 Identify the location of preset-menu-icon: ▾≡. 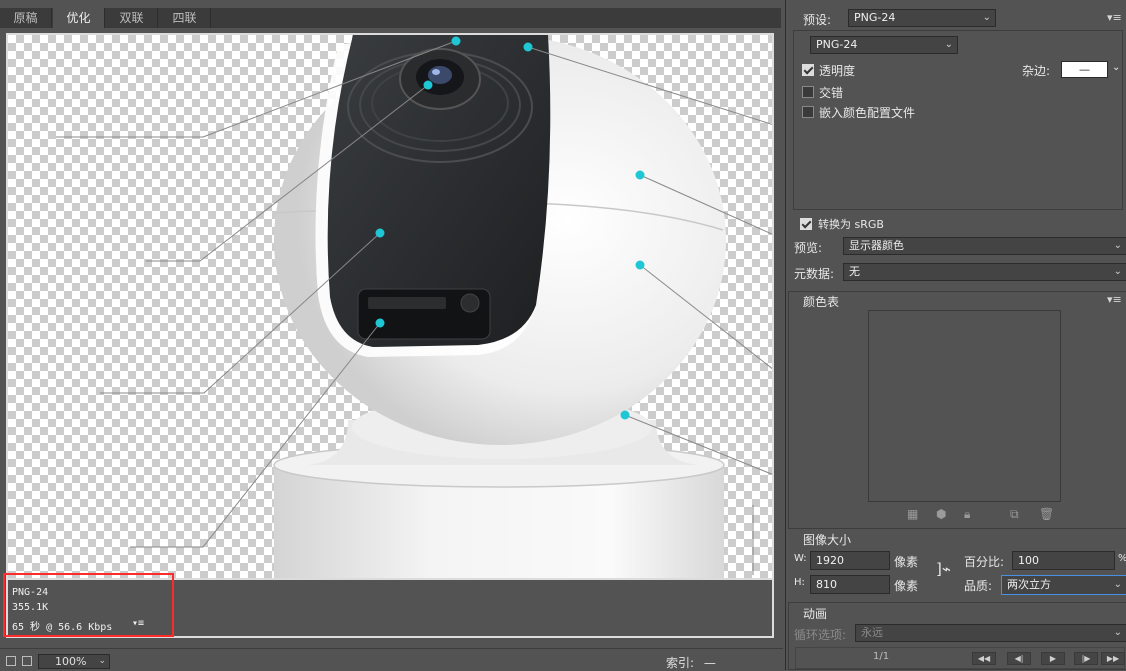
(1114, 17).